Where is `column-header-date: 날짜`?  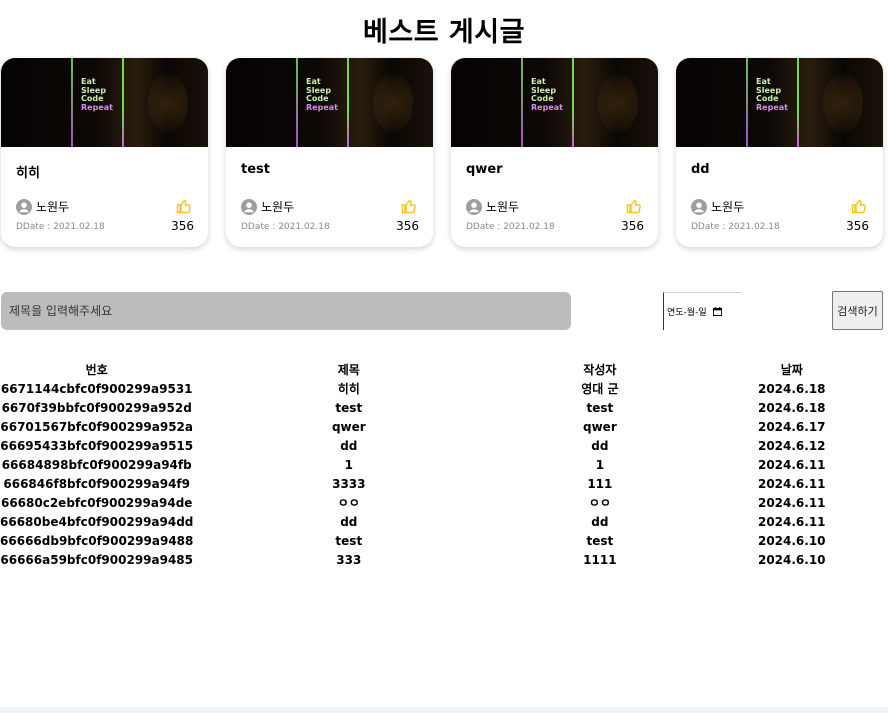 column-header-date: 날짜 is located at coordinates (791, 370).